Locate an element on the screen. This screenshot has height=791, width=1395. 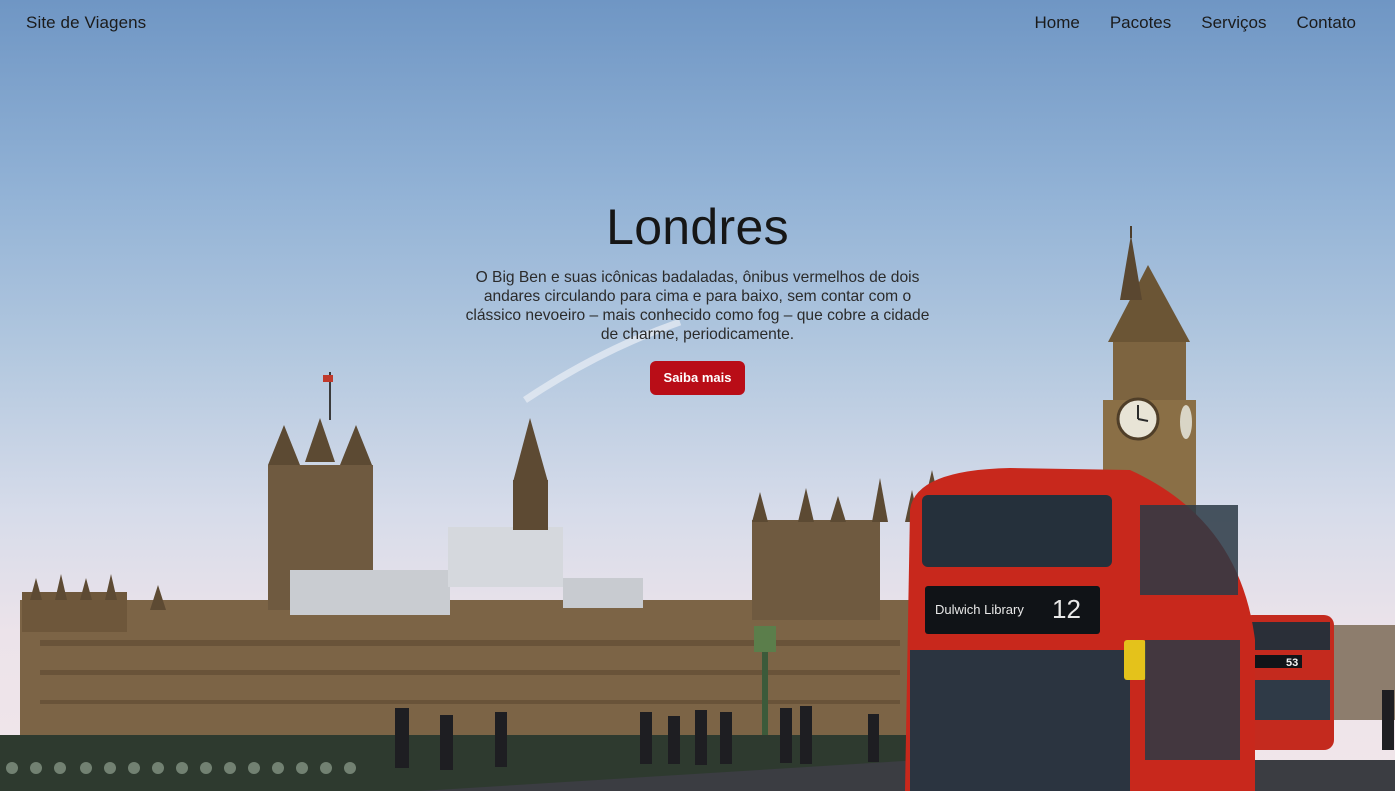
brand-logo-link: Site de Viagens is located at coordinates (86, 23).